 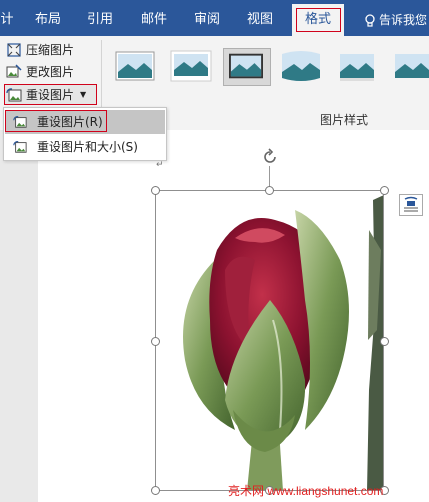 I want to click on picture-styles-group-label: 图片样式, so click(x=344, y=120).